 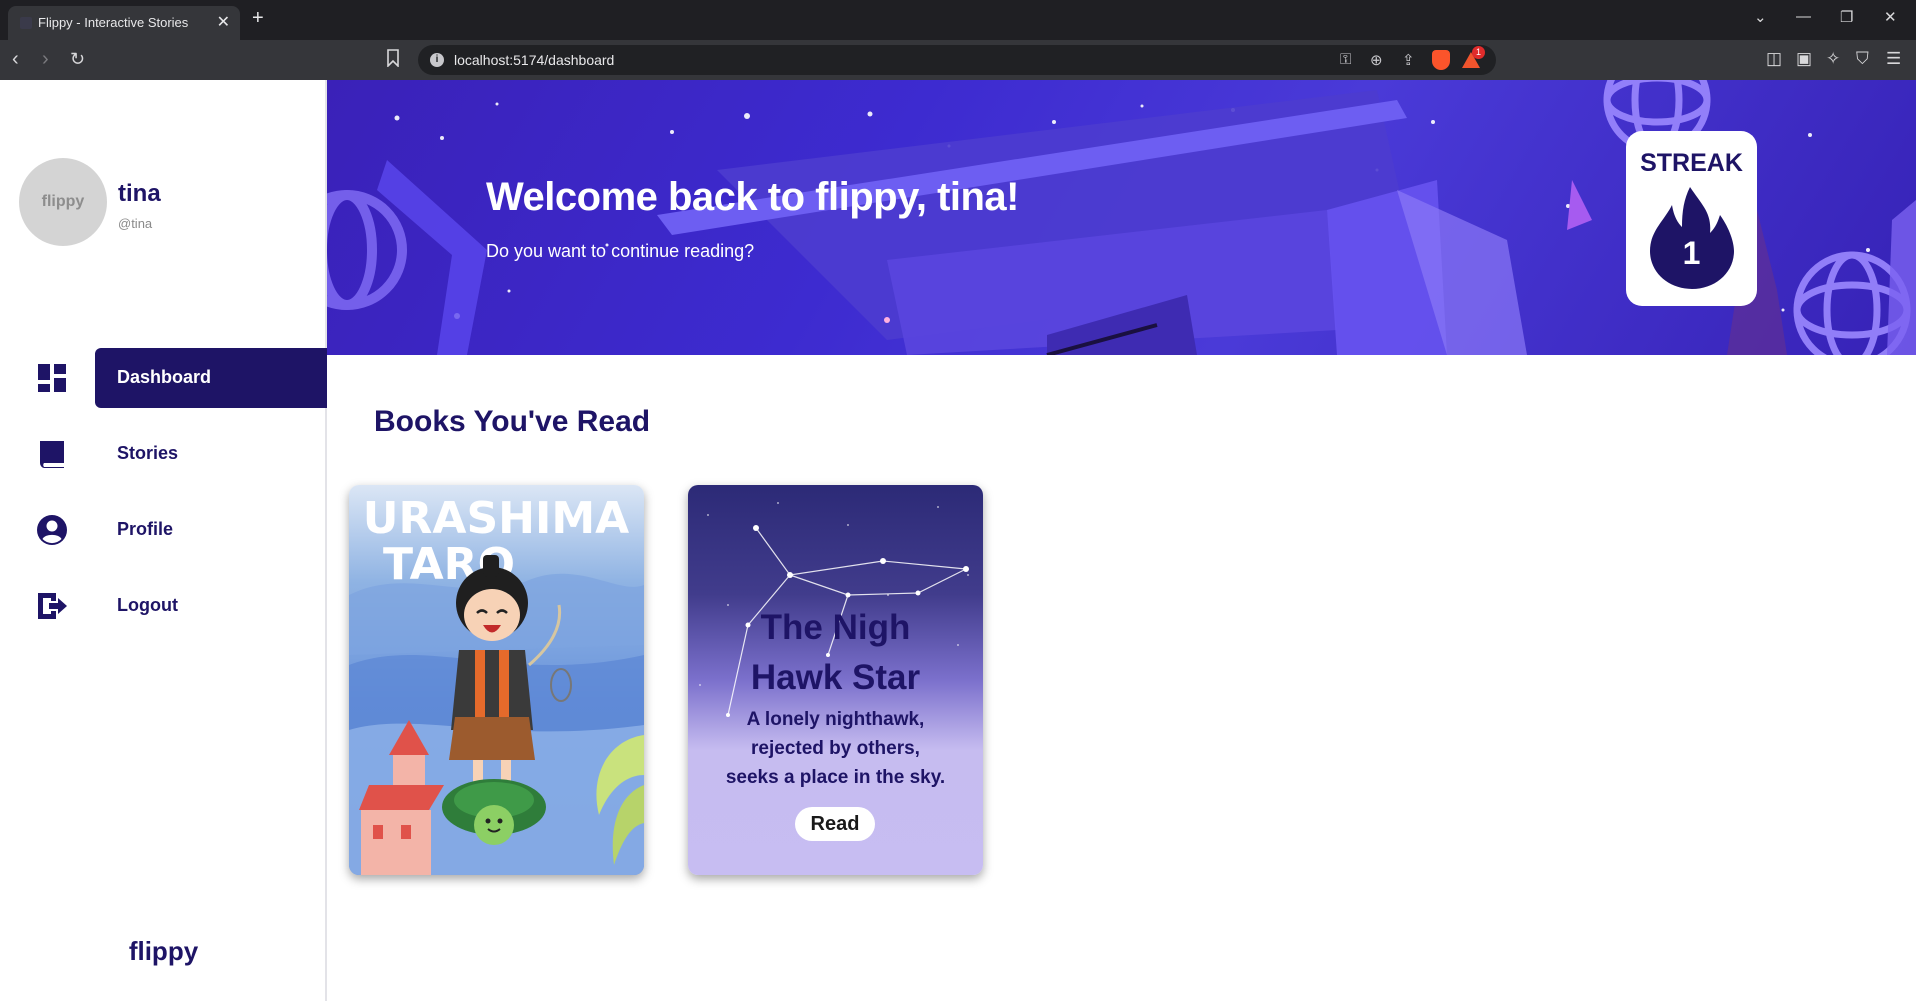 I want to click on back-icon: ‹, so click(x=15, y=59).